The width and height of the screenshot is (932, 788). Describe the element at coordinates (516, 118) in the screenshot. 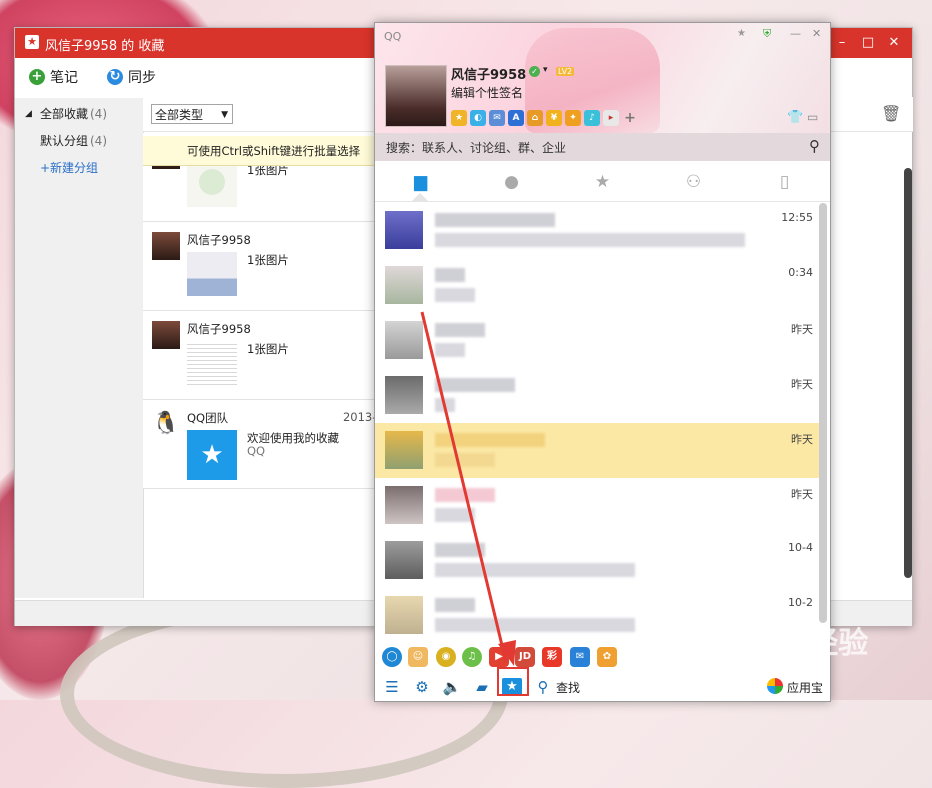

I see `app-icon: A` at that location.